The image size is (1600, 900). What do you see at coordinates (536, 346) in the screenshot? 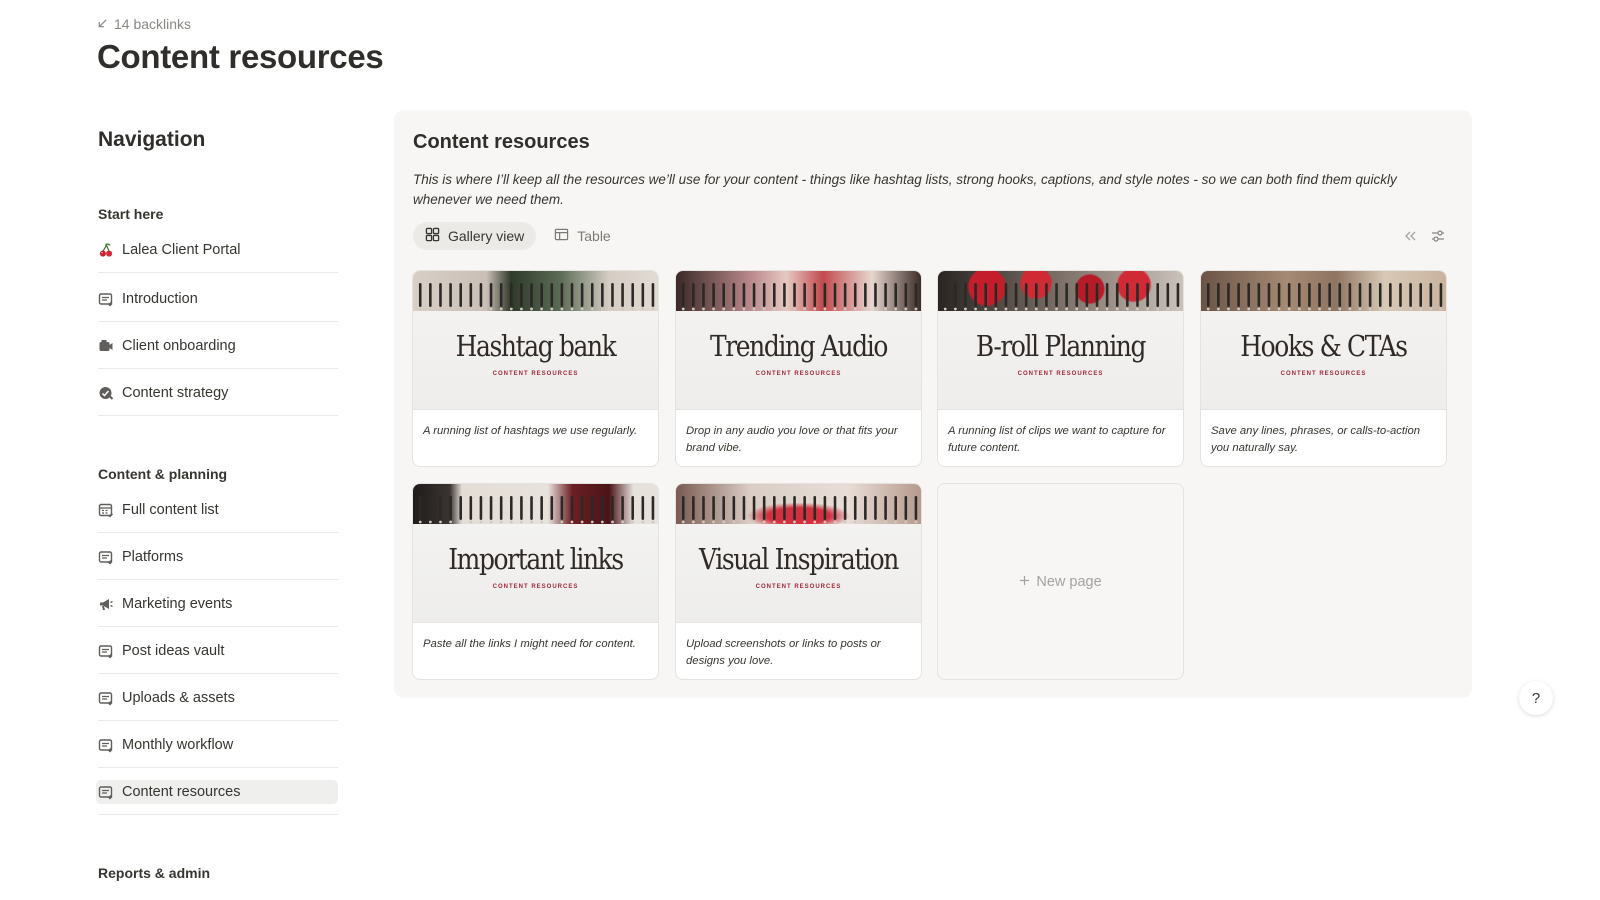
I see `card-cover-title: Hashtag bank` at bounding box center [536, 346].